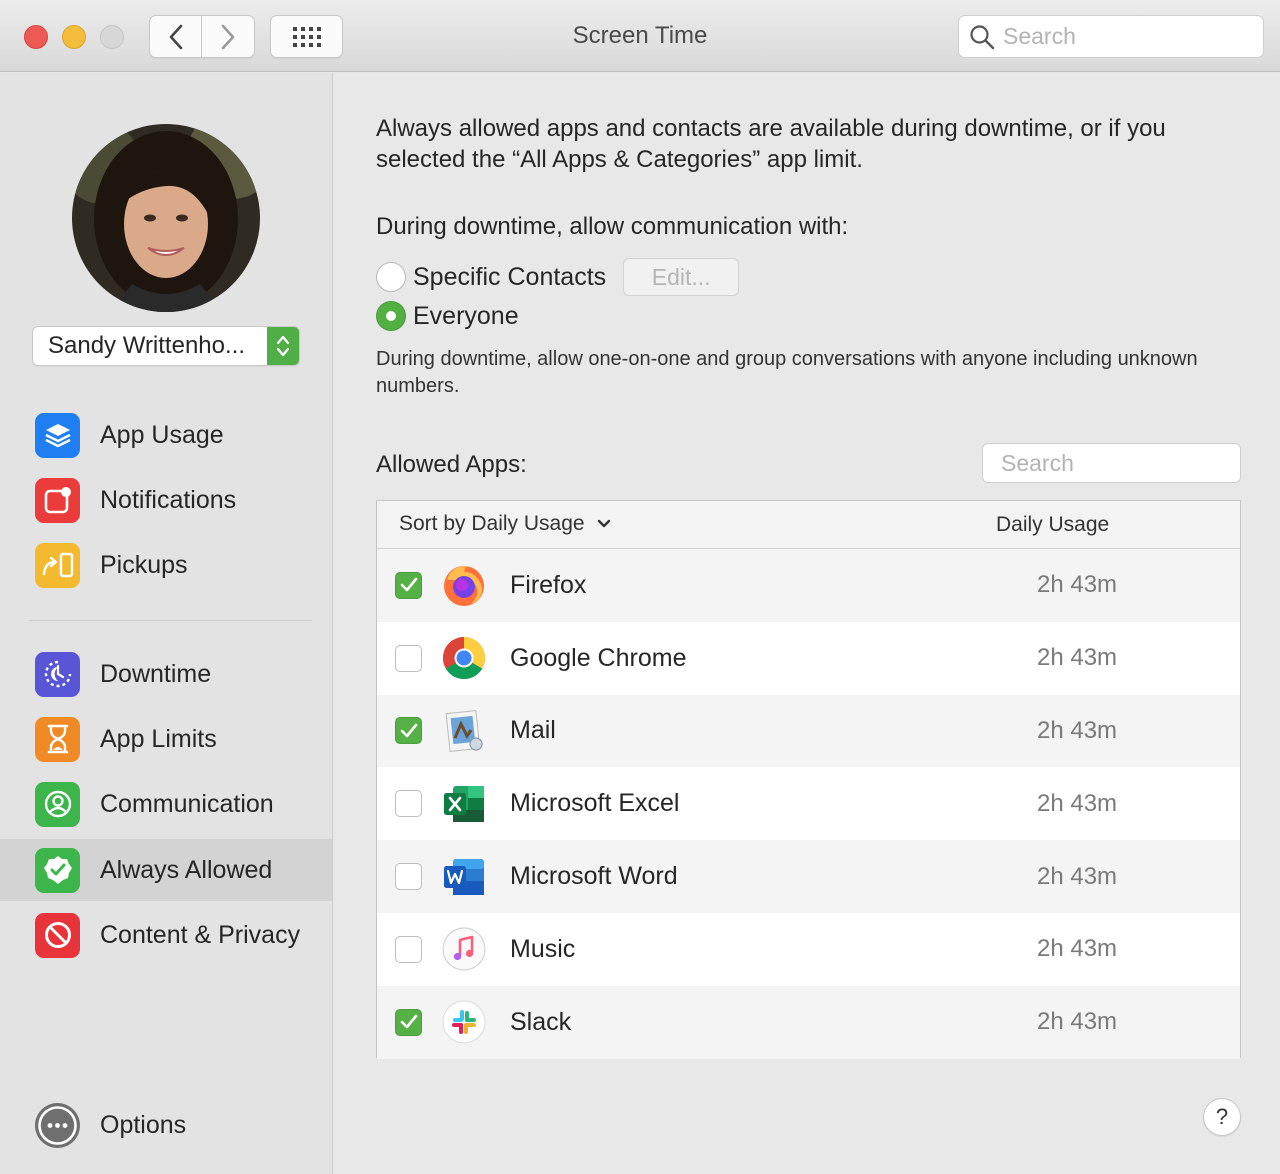 This screenshot has width=1280, height=1174. I want to click on sidebar-item-notifications: Notifications, so click(166, 500).